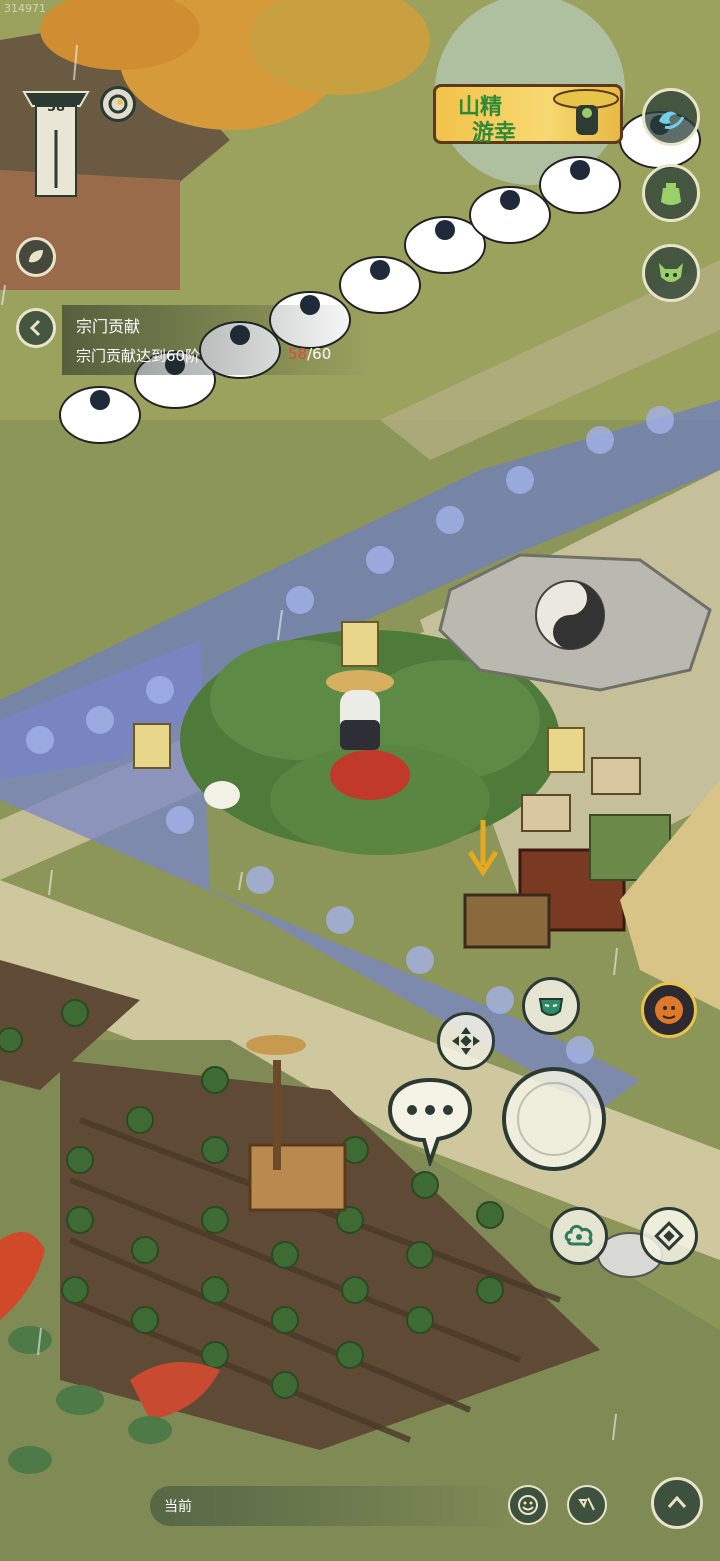 The image size is (720, 1561). I want to click on quest-progress-total: /60, so click(319, 354).